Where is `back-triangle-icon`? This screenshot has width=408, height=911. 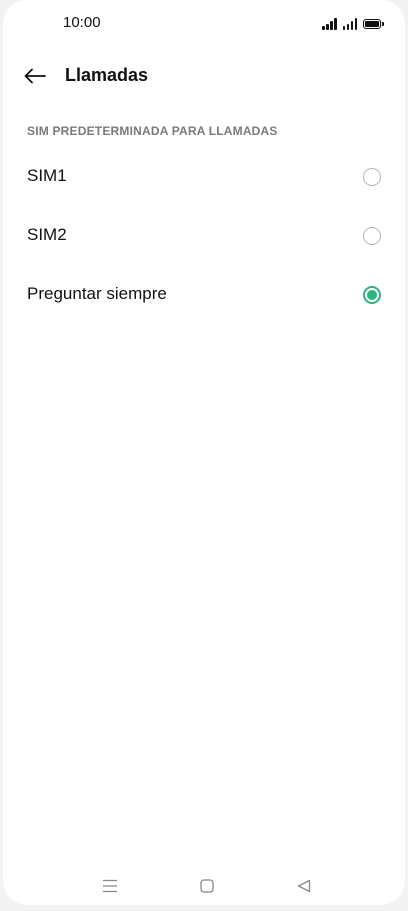
back-triangle-icon is located at coordinates (304, 886).